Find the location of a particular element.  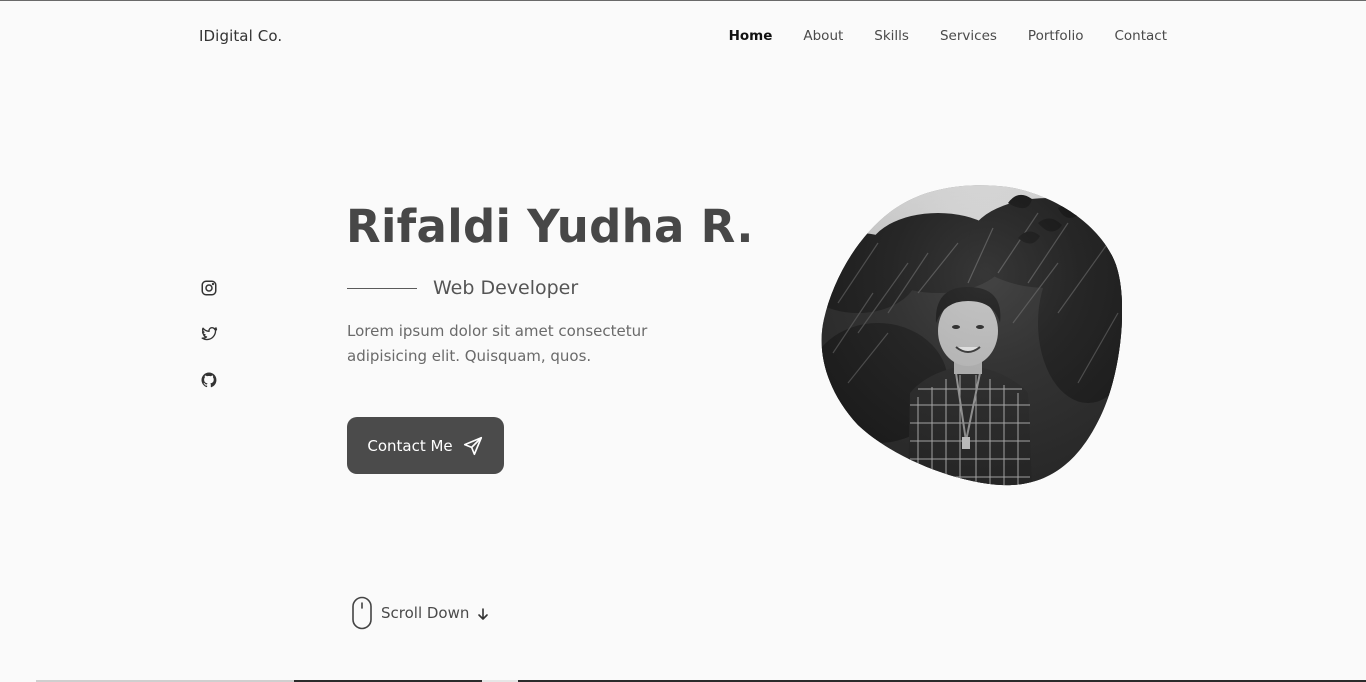

scroll-down-label: Scroll Down is located at coordinates (425, 613).